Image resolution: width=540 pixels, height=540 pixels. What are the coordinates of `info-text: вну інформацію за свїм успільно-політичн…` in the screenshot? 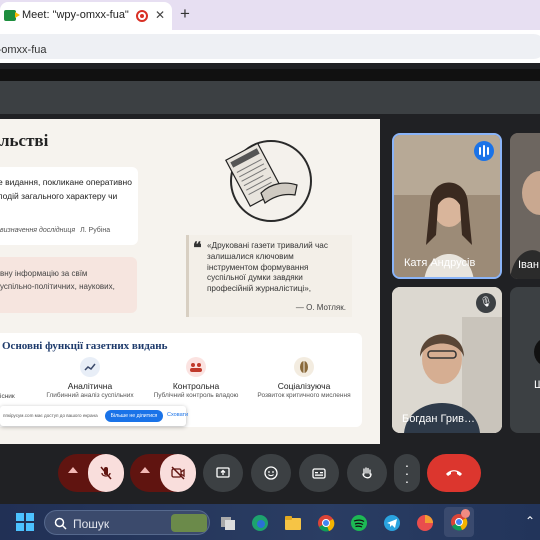 It's located at (57, 280).